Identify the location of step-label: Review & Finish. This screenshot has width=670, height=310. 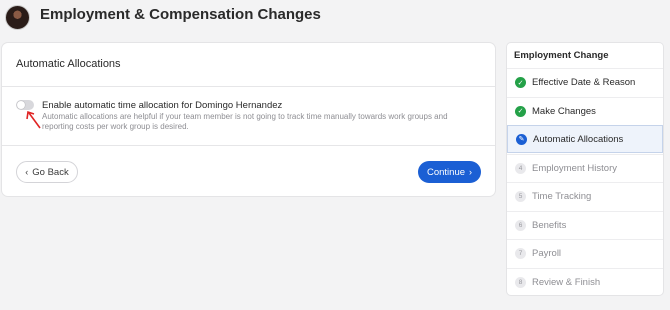
(566, 282).